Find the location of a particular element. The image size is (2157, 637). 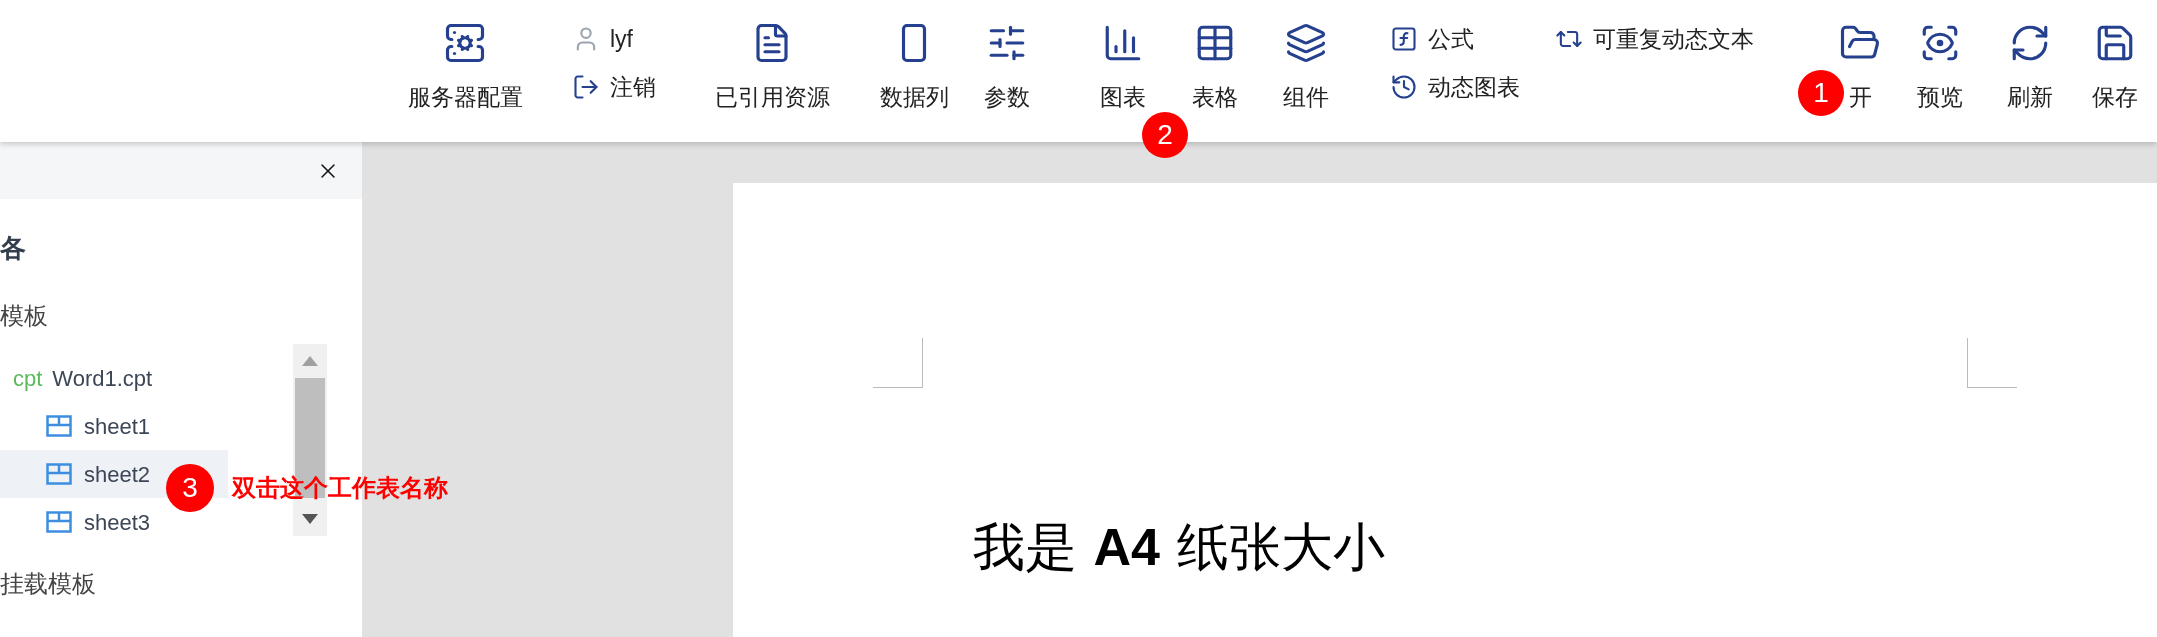

annotation-note: 双击这个工作表名称 is located at coordinates (340, 488).